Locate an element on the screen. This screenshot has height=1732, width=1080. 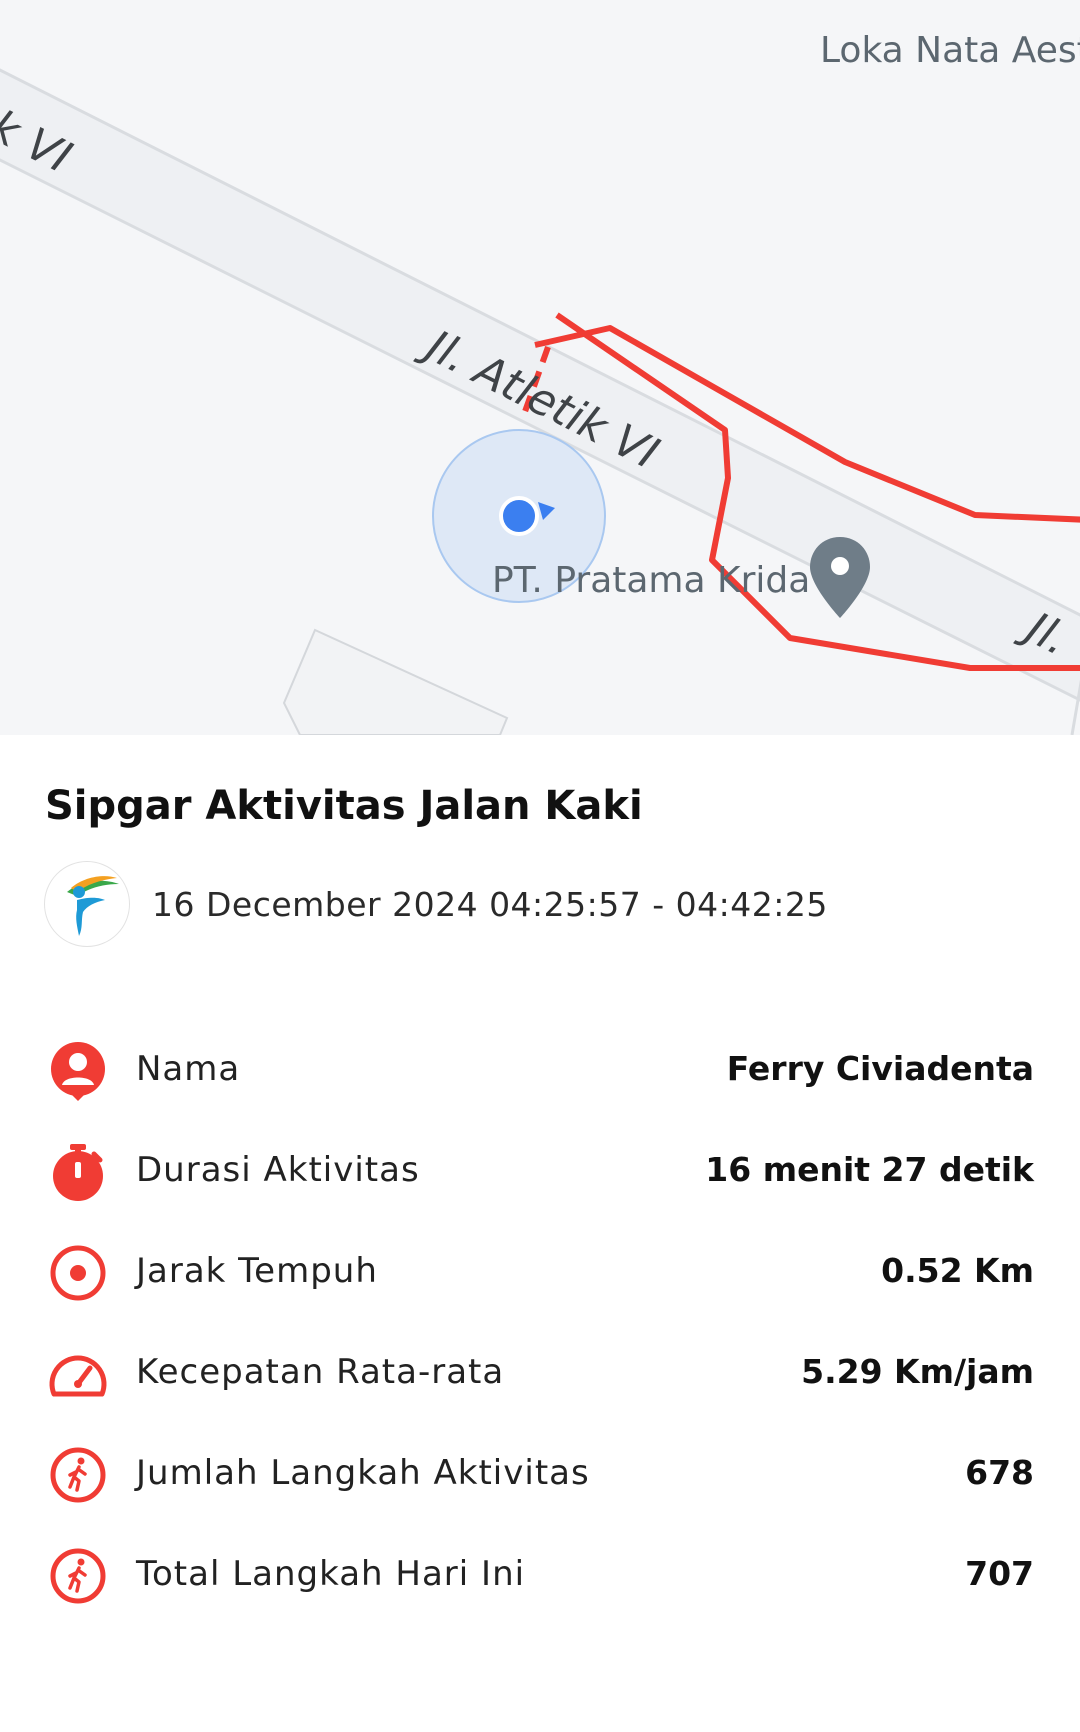
app-logo is located at coordinates (87, 904).